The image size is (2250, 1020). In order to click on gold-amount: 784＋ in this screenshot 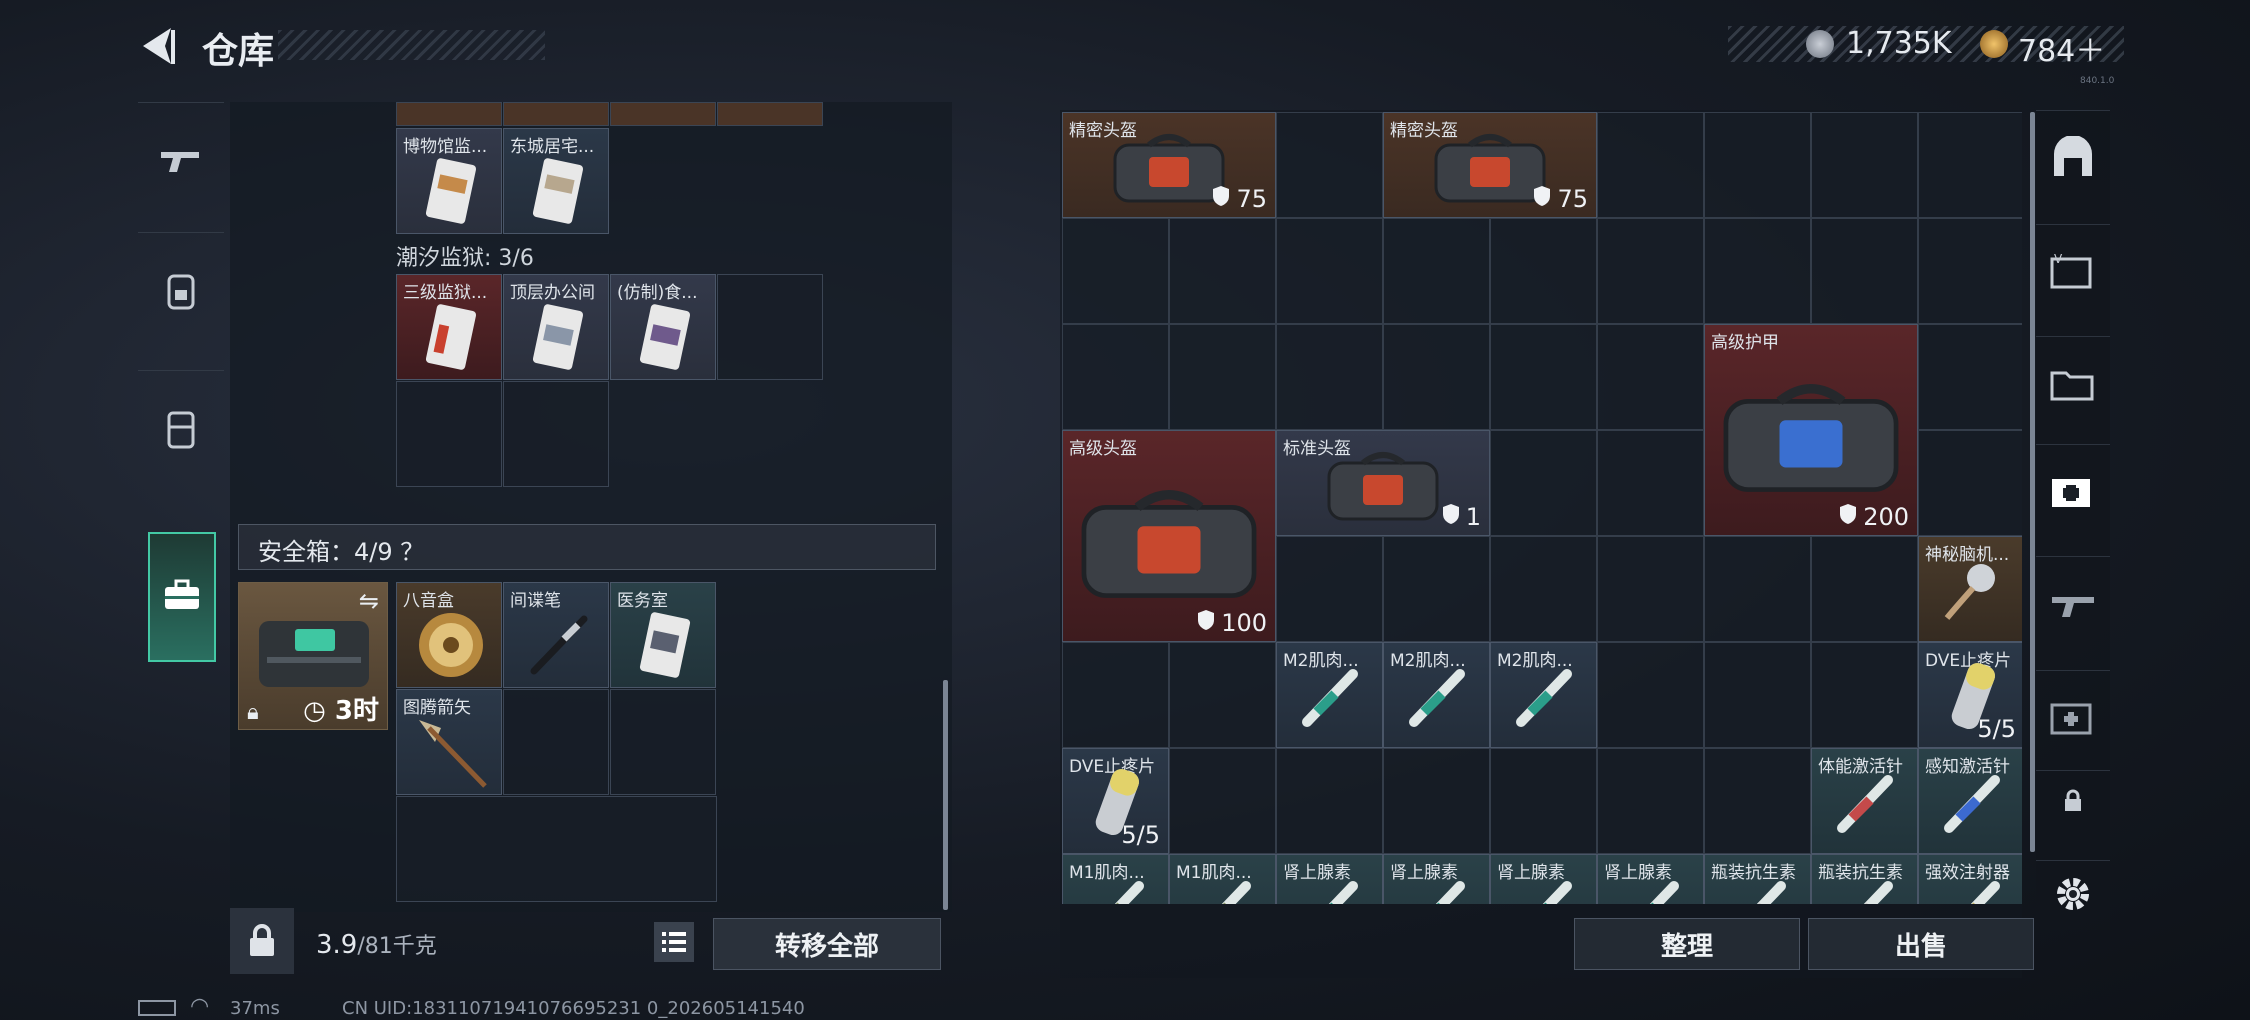, I will do `click(2061, 48)`.